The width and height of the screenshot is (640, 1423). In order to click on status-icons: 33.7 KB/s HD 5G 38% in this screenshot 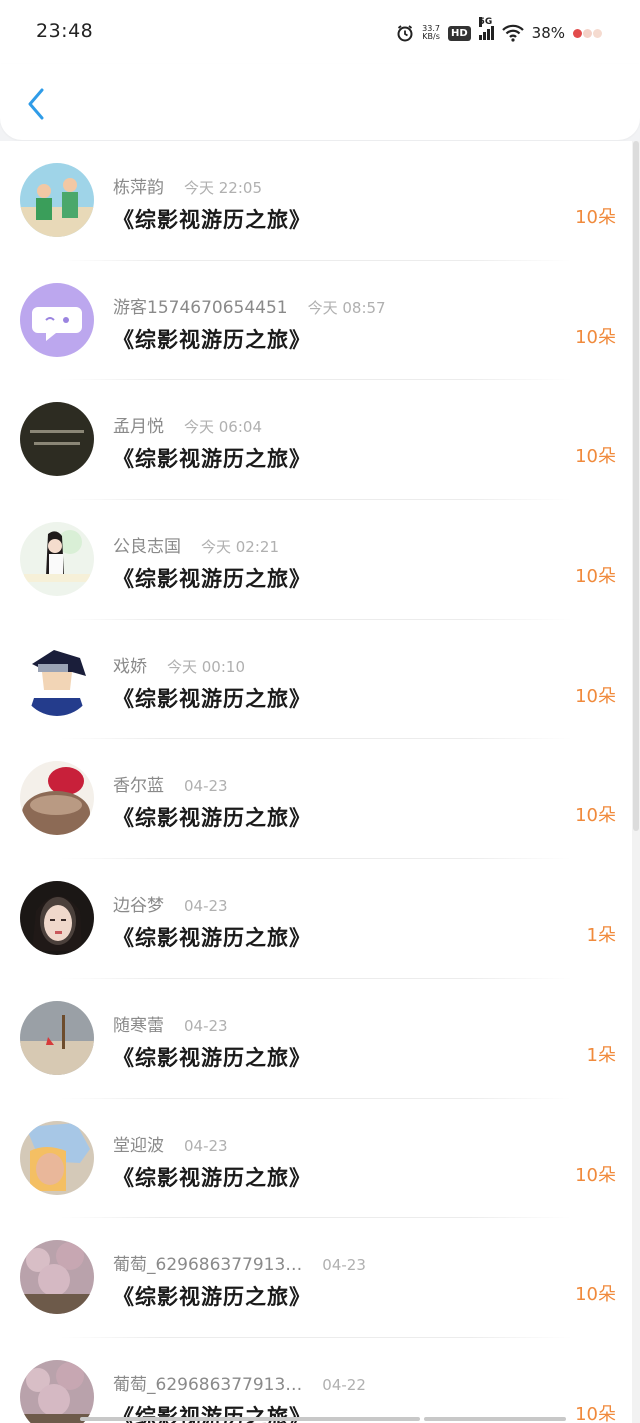, I will do `click(499, 30)`.